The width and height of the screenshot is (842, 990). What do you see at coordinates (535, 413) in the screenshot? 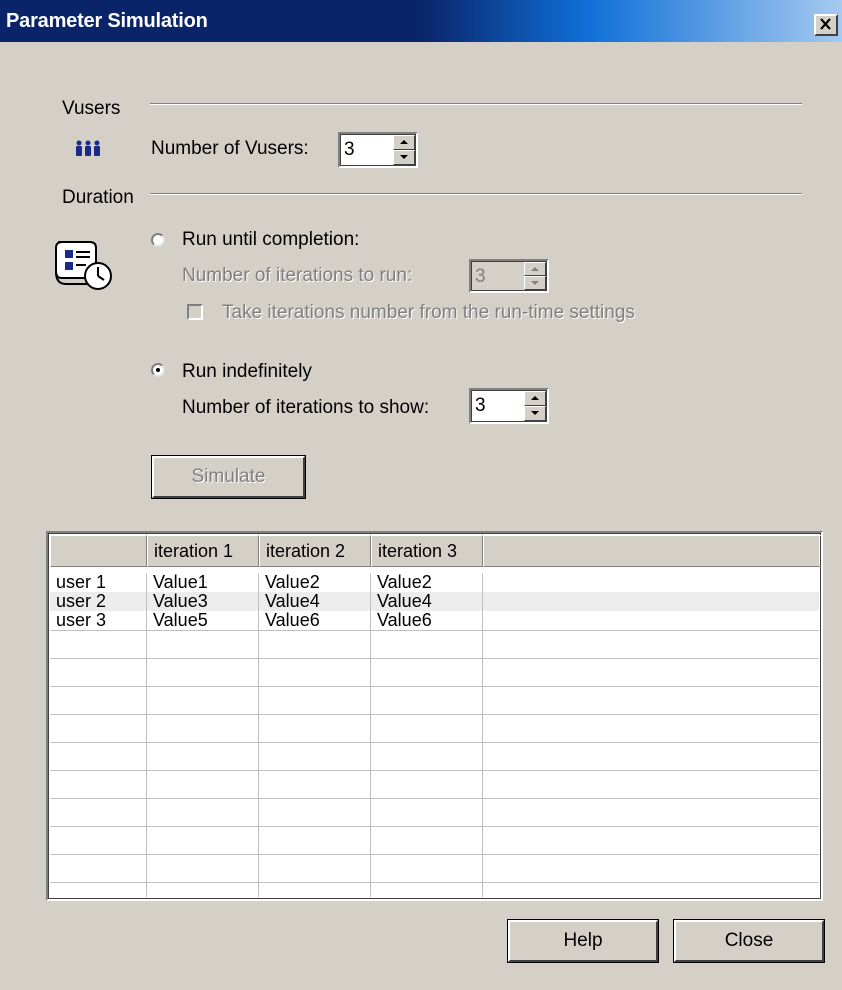
I see `iterations-show-down-arrow-icon` at bounding box center [535, 413].